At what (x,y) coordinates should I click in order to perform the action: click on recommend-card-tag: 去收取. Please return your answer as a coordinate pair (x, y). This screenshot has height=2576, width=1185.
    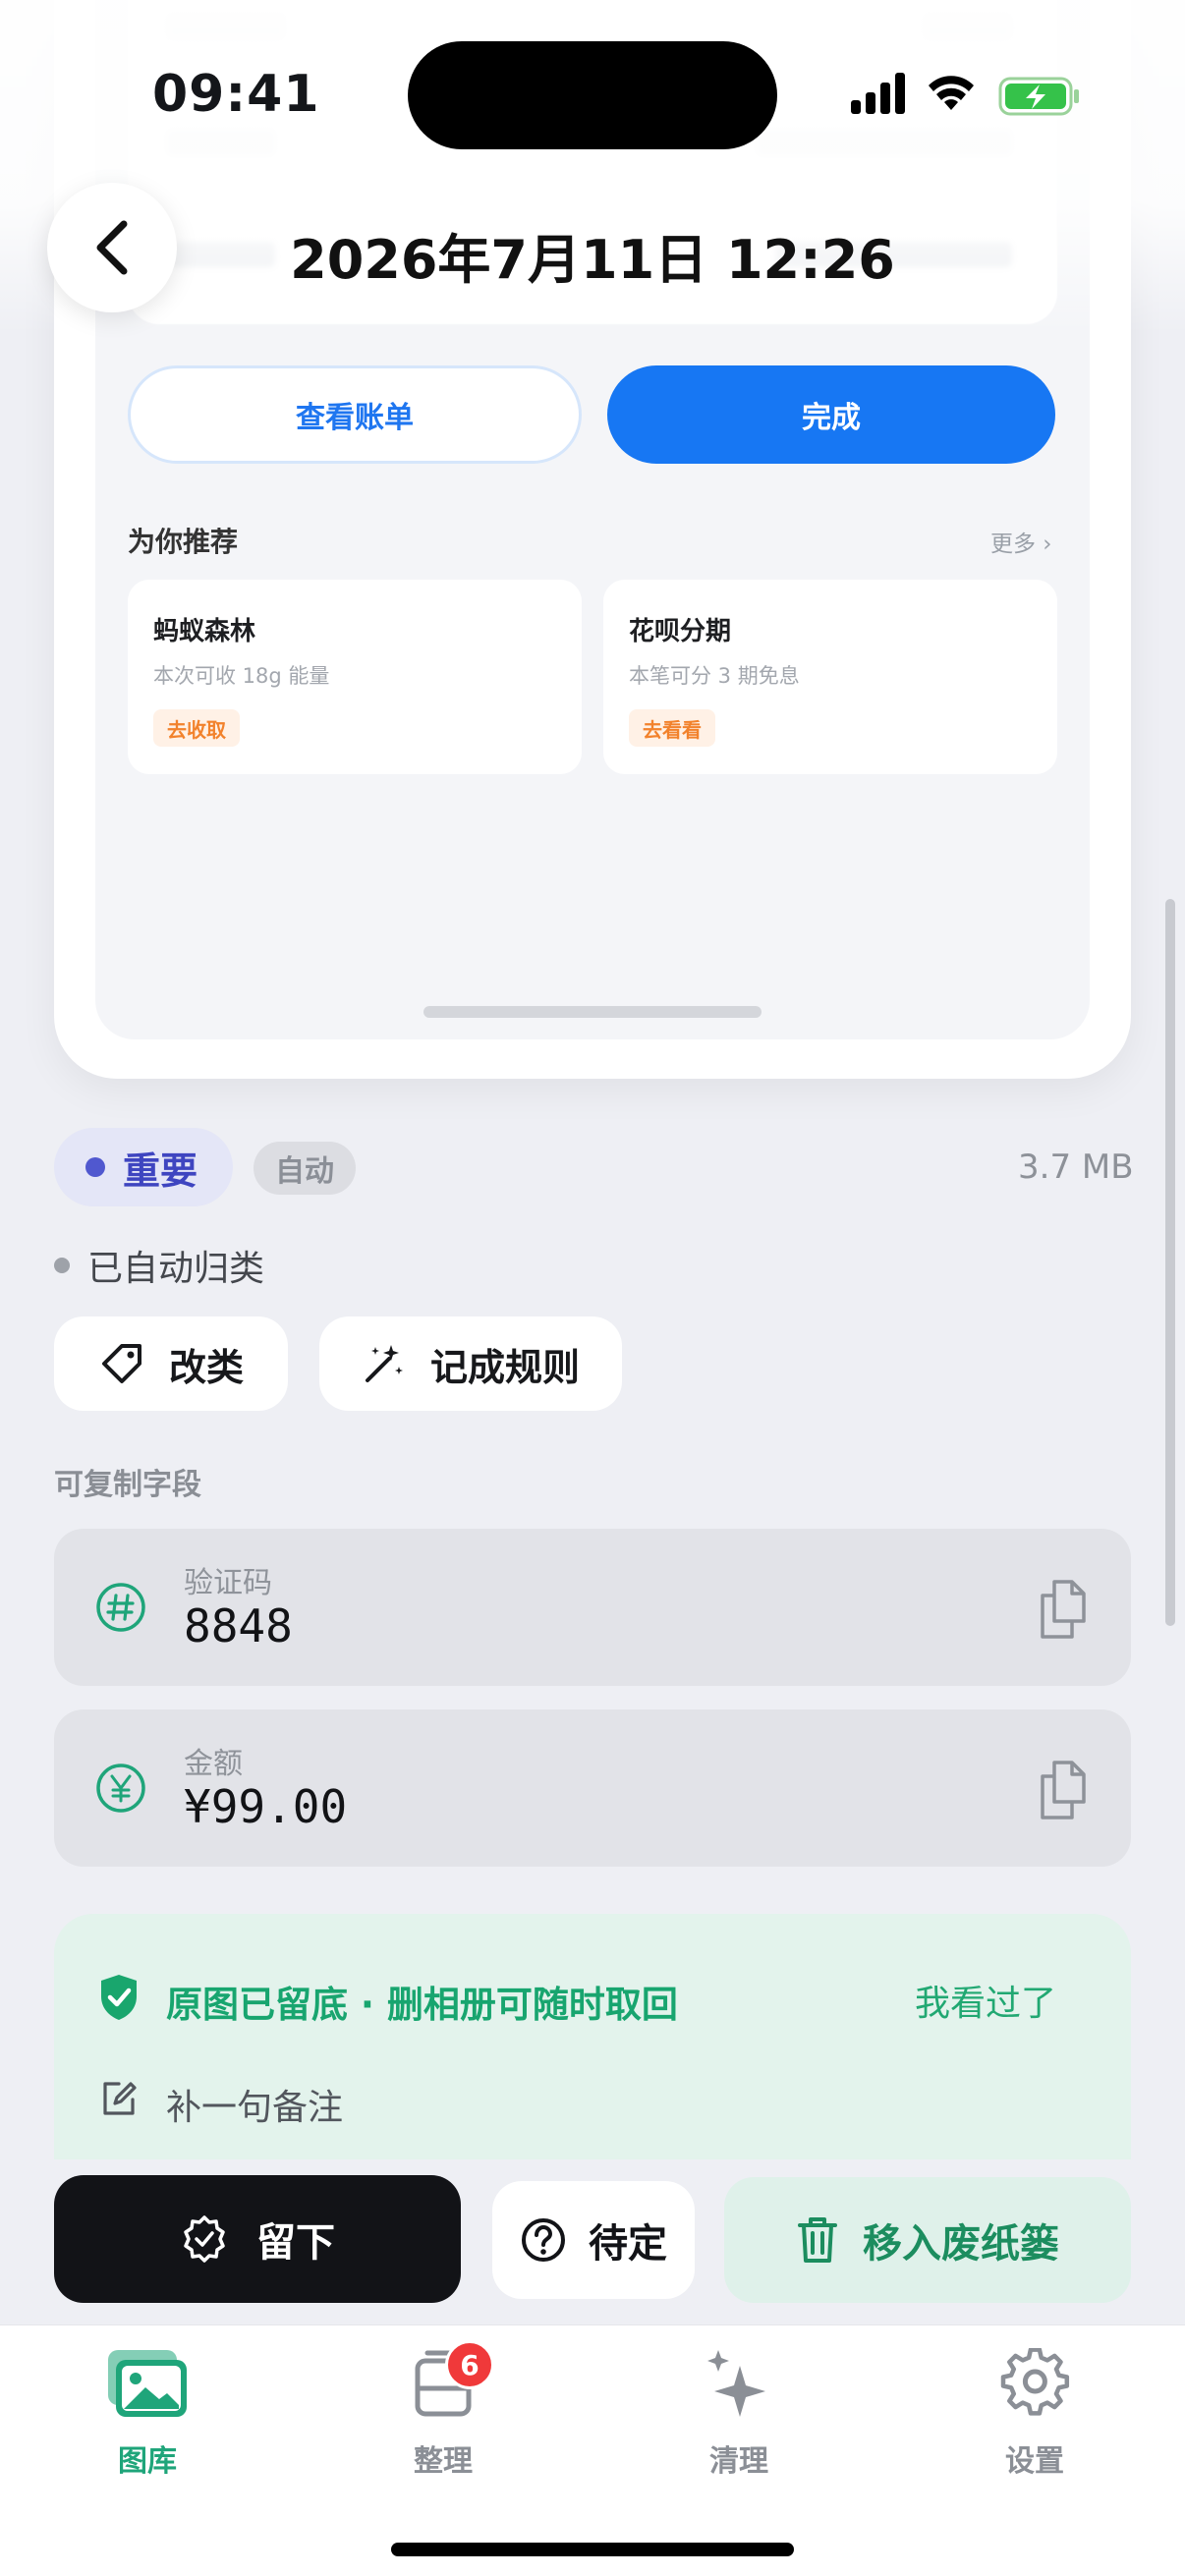
    Looking at the image, I should click on (197, 728).